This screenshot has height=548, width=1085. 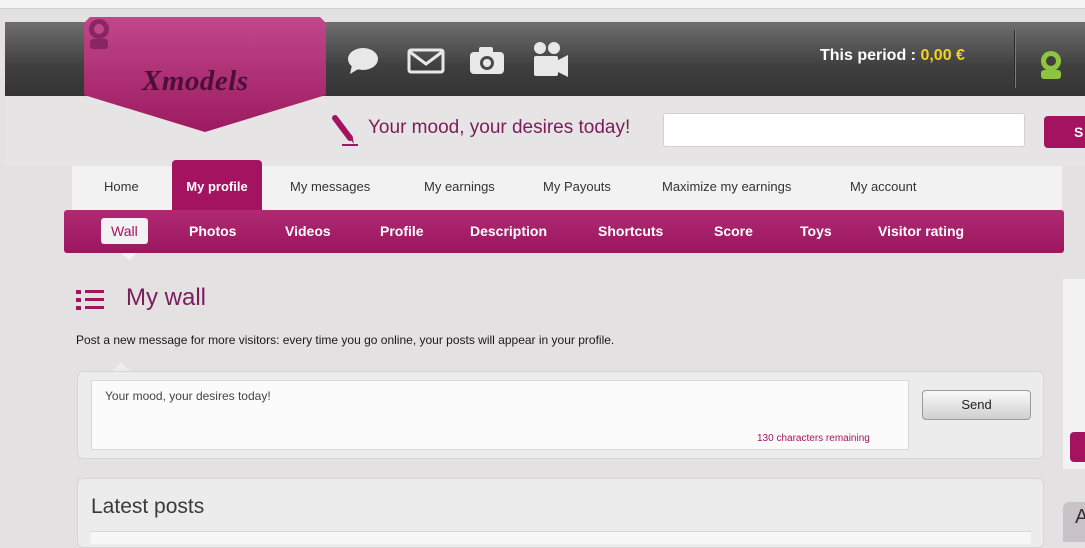 What do you see at coordinates (499, 127) in the screenshot?
I see `mood-label: Your mood, your desires today!` at bounding box center [499, 127].